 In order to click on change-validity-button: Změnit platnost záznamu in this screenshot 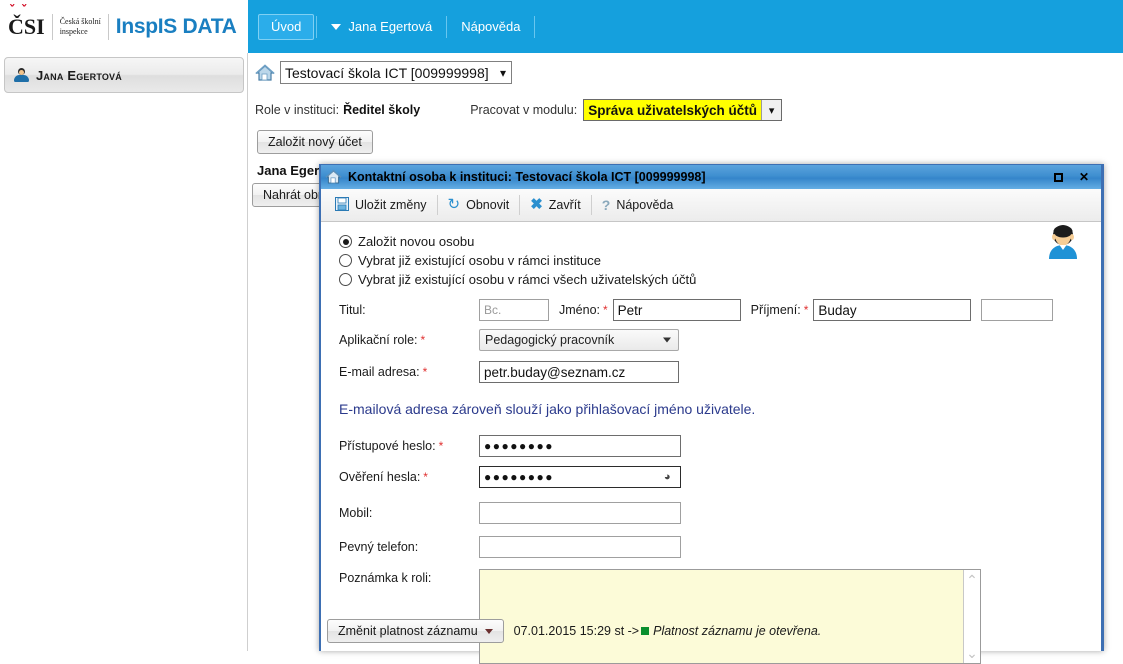, I will do `click(415, 631)`.